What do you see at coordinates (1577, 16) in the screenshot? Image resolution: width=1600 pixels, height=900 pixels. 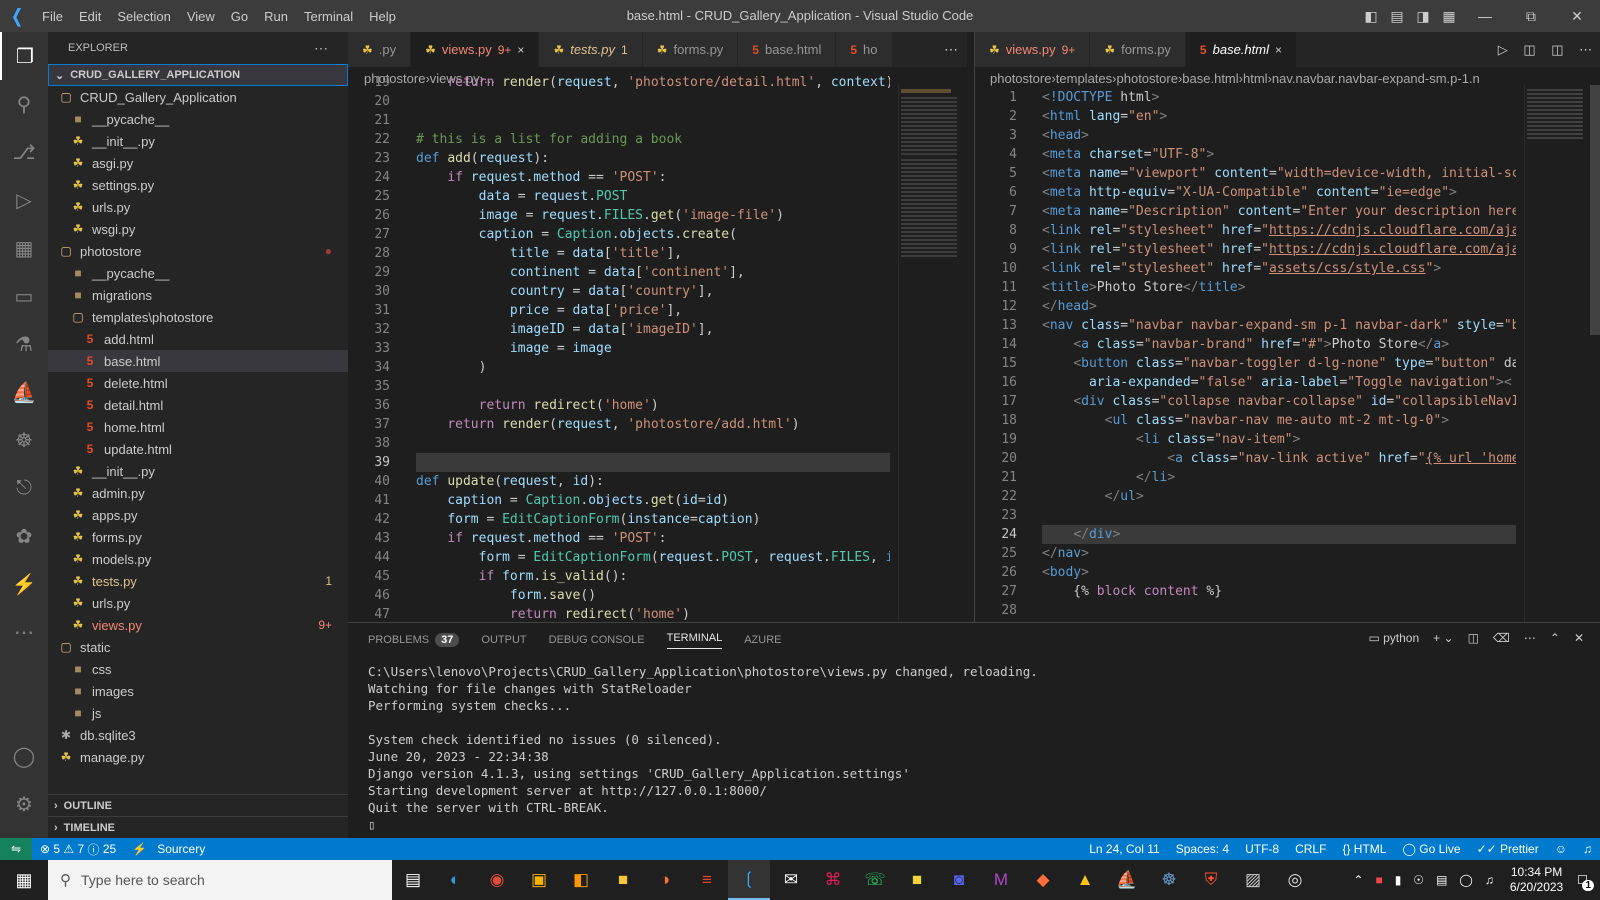 I see `close-window-button: ✕` at bounding box center [1577, 16].